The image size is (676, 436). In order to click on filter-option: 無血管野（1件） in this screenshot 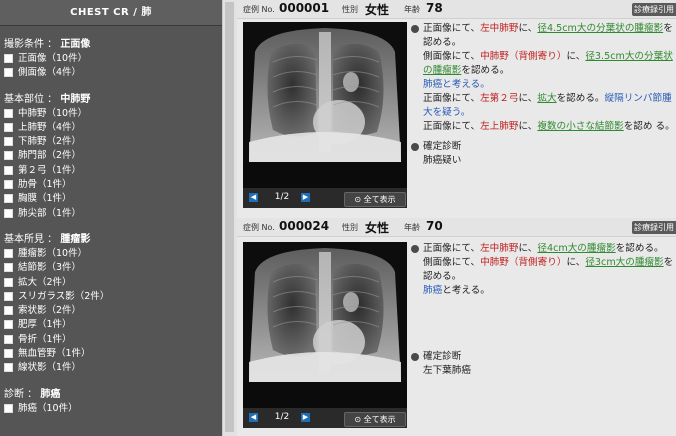, I will do `click(113, 354)`.